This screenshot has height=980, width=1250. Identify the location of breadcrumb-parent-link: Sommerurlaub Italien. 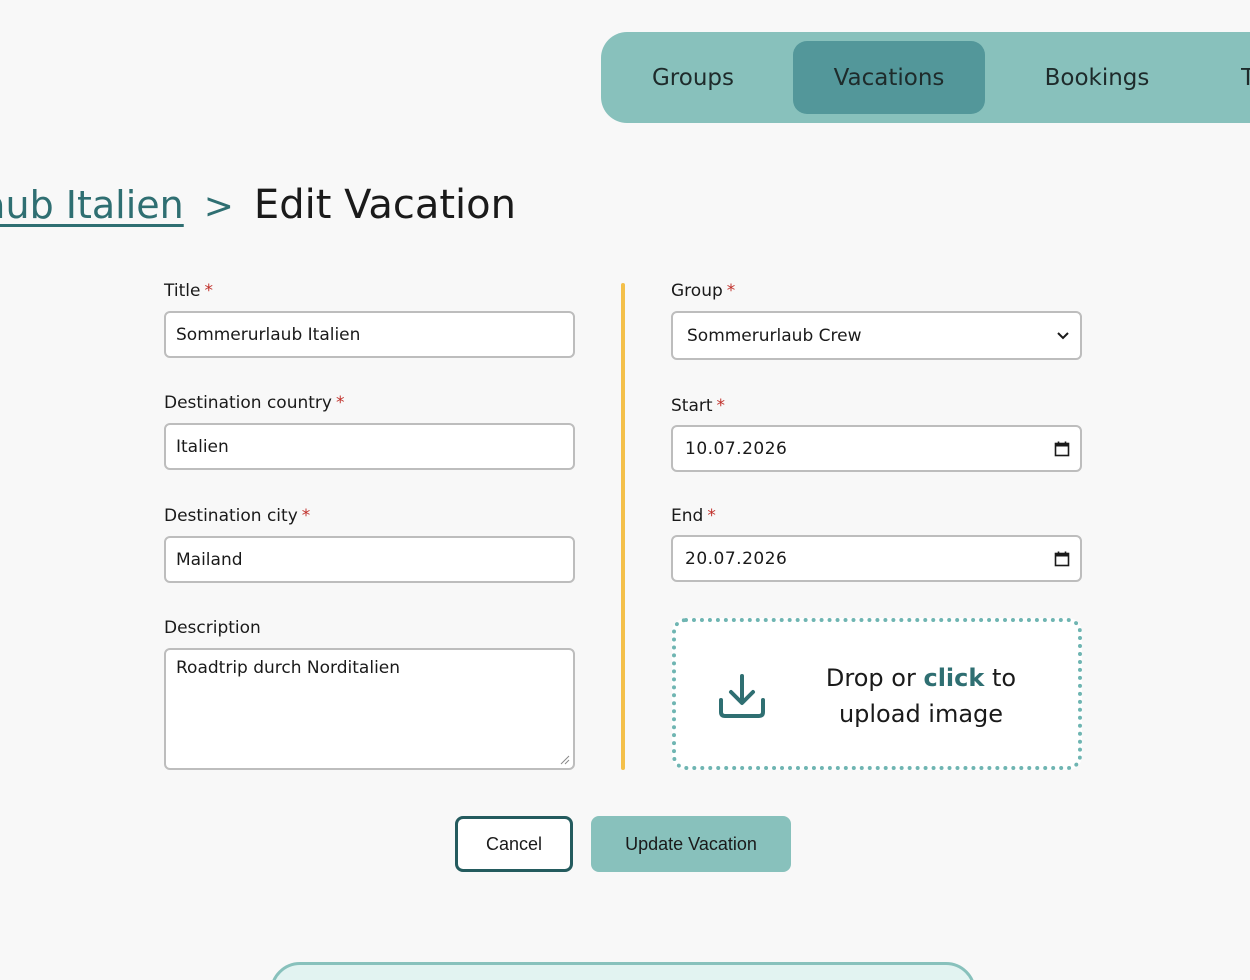
(92, 205).